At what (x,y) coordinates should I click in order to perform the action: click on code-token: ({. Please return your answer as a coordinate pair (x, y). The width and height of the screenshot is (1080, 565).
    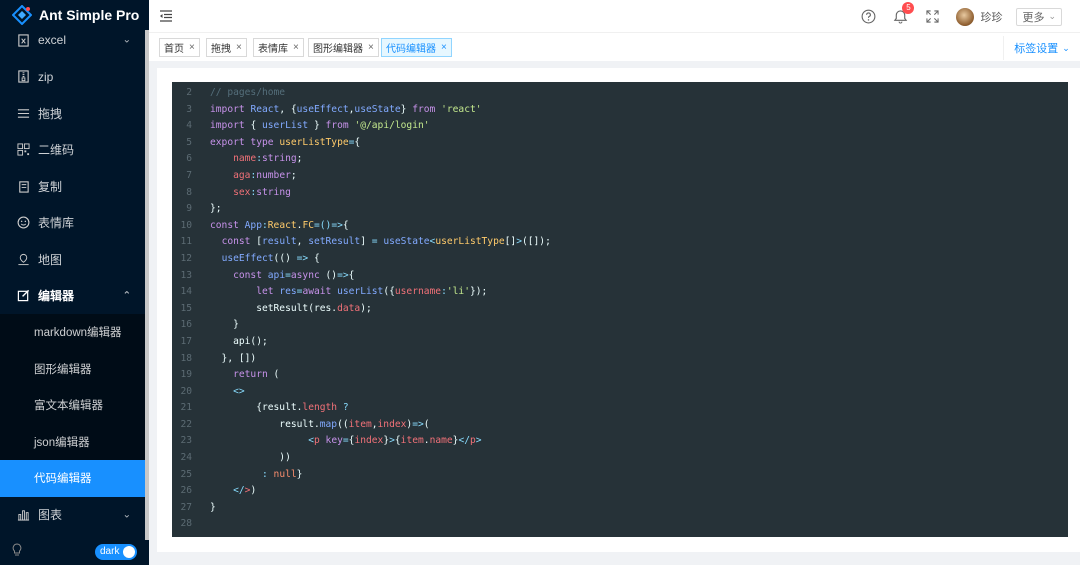
    Looking at the image, I should click on (389, 292).